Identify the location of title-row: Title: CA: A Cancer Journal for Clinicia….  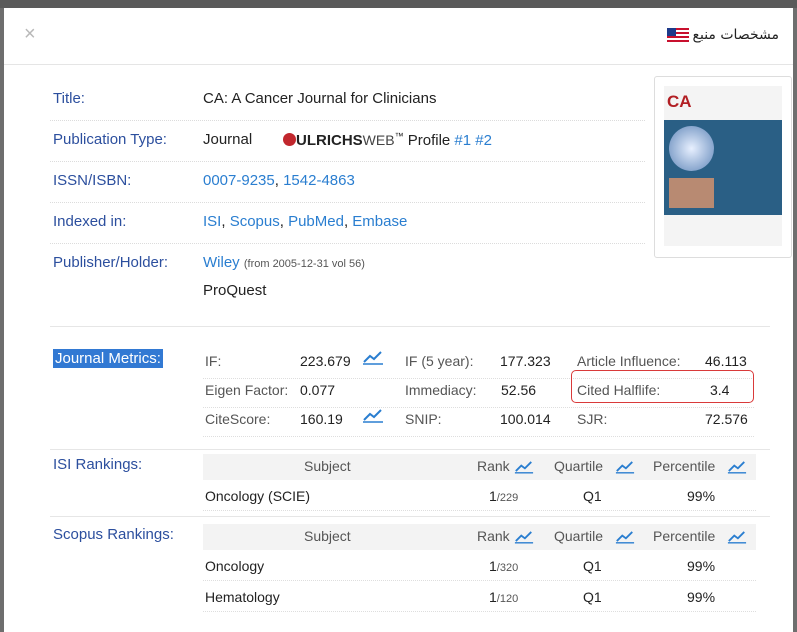
(347, 100).